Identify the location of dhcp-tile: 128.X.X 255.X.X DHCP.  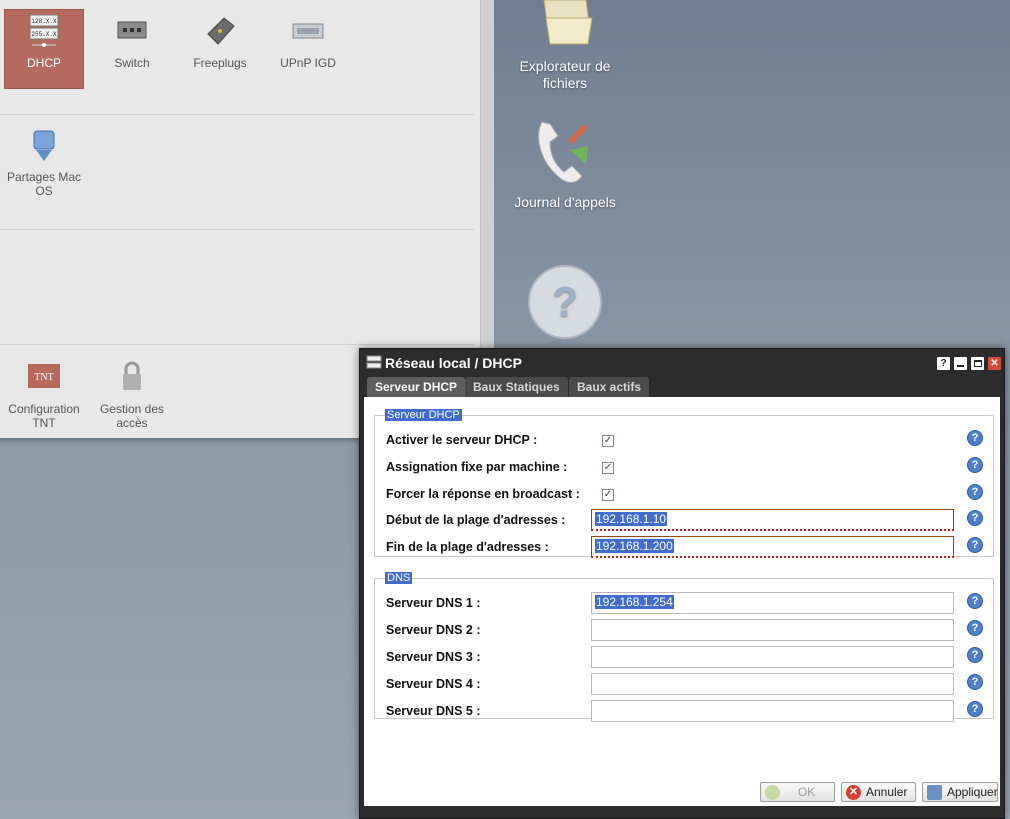
(44, 49).